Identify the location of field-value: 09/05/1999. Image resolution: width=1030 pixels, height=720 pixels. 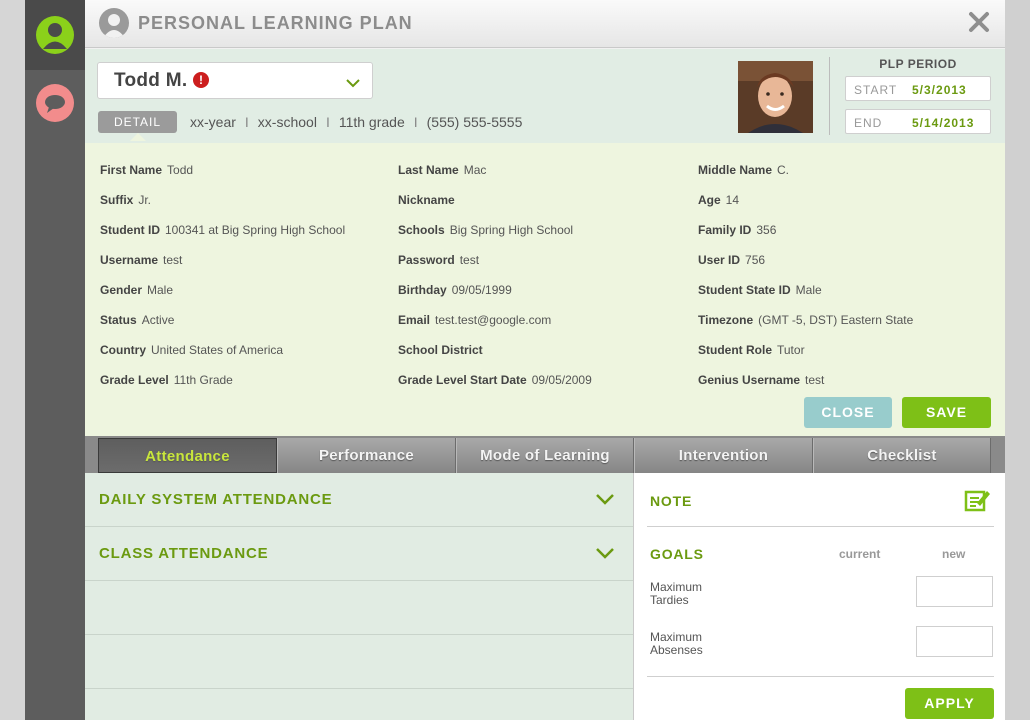
(481, 290).